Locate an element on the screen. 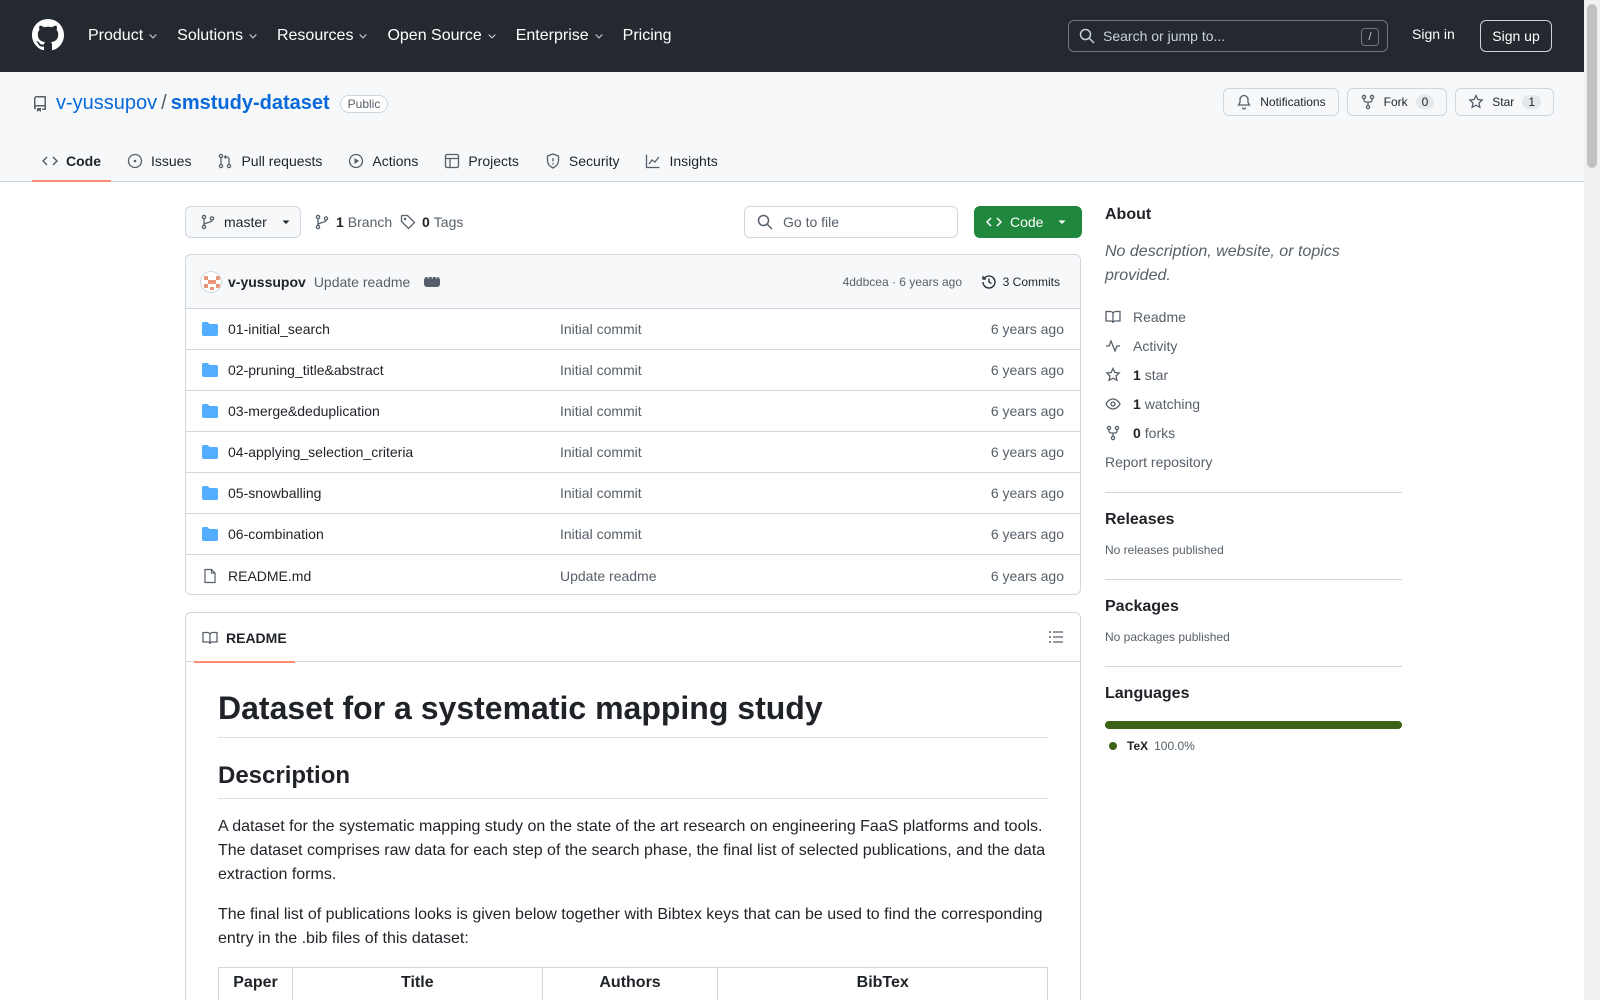 The image size is (1600, 1000). avatar is located at coordinates (211, 281).